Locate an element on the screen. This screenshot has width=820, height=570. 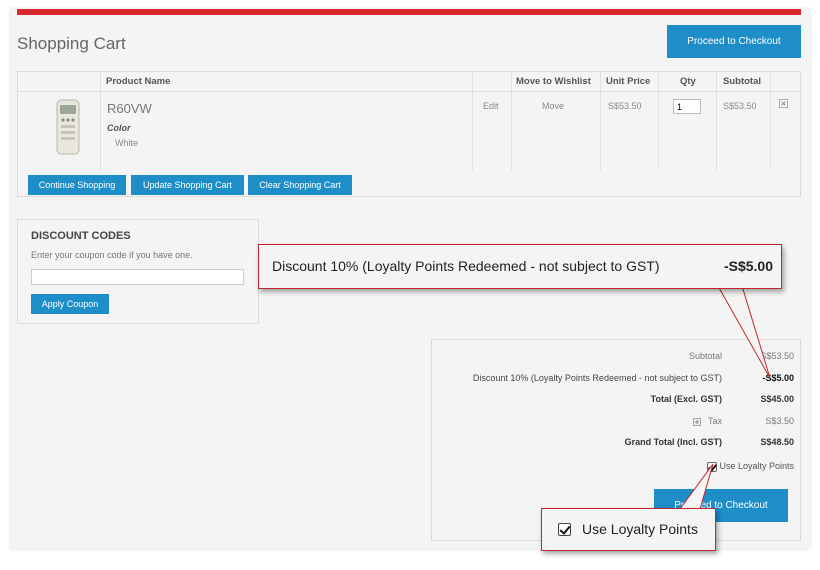
remove-item-button is located at coordinates (783, 104).